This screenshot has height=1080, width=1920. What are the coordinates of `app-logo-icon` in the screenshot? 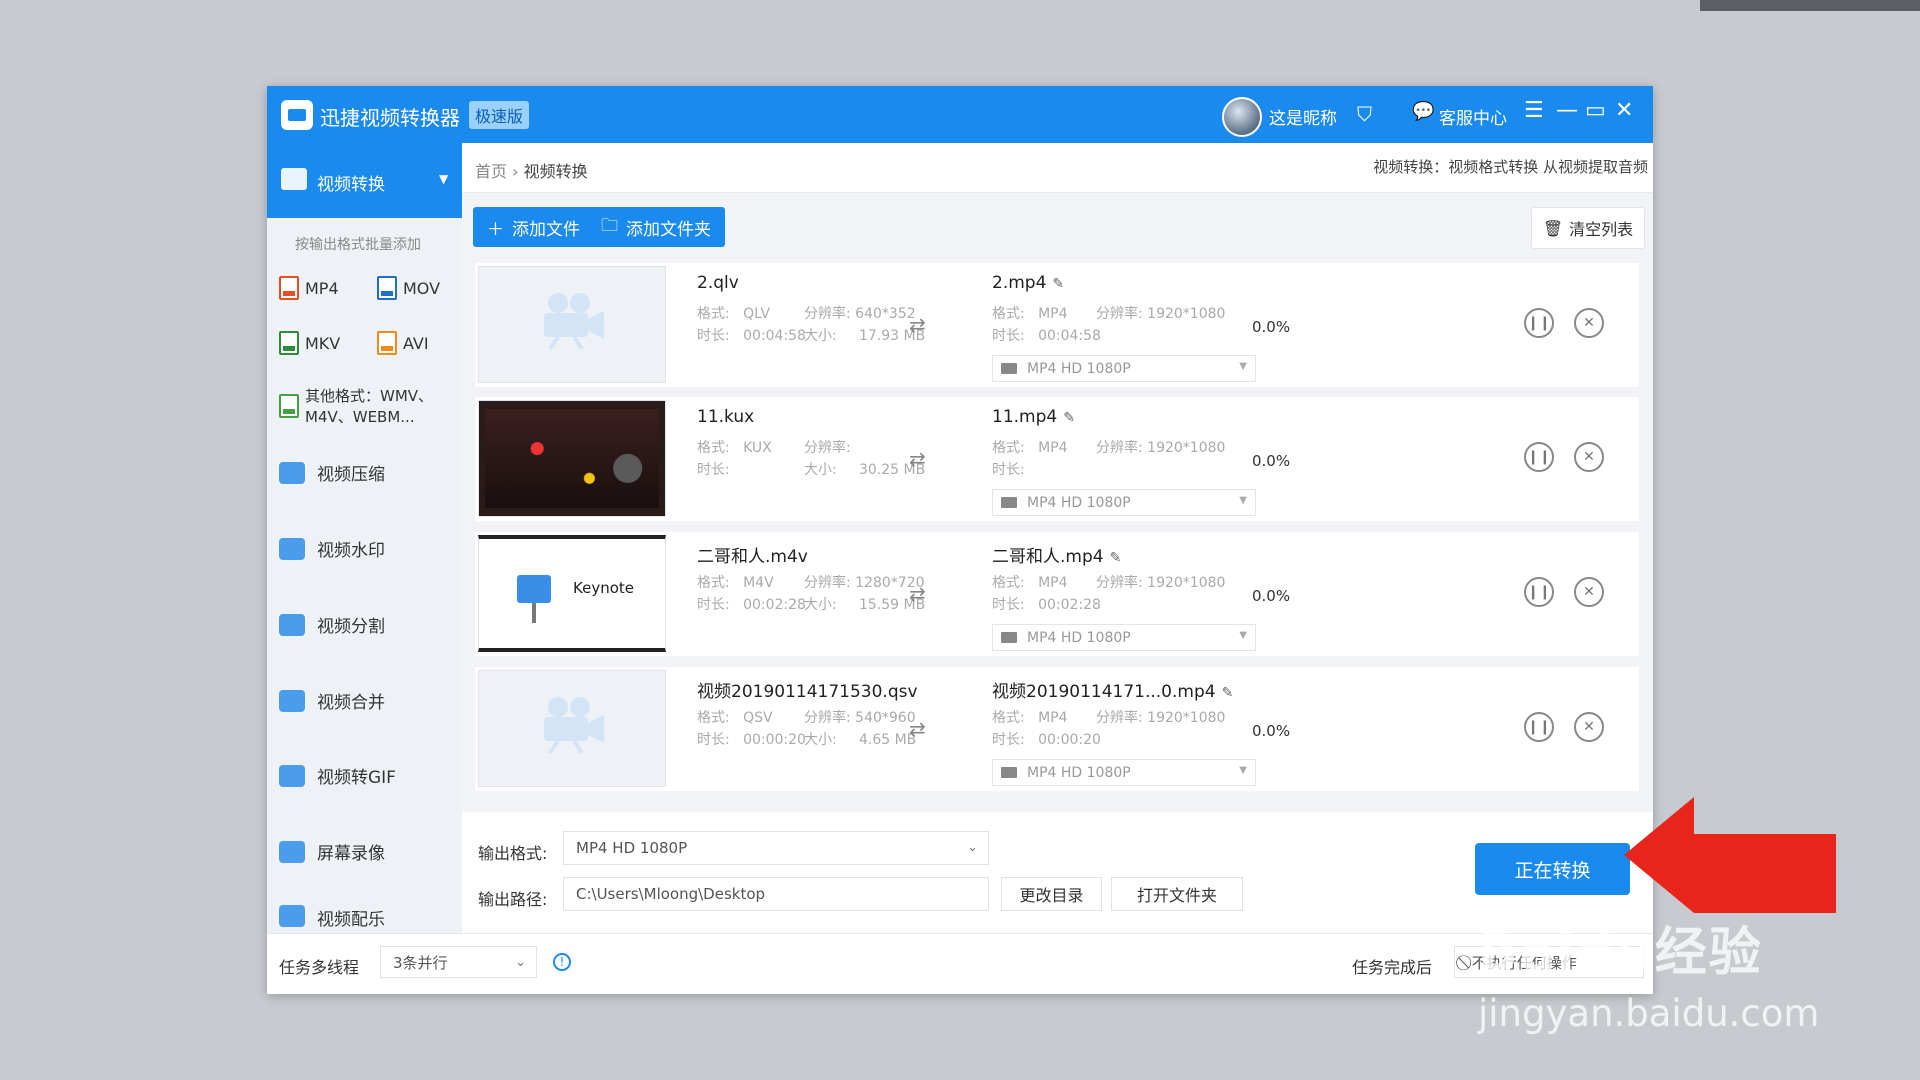 It's located at (297, 115).